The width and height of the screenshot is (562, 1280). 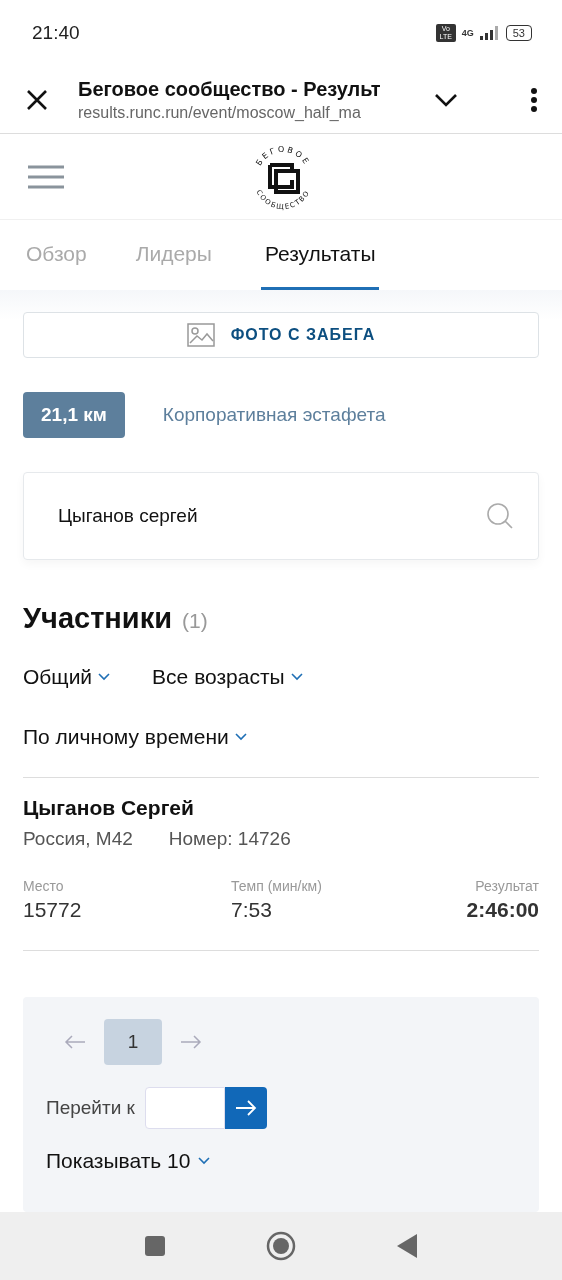 What do you see at coordinates (46, 176) in the screenshot?
I see `menu-icon` at bounding box center [46, 176].